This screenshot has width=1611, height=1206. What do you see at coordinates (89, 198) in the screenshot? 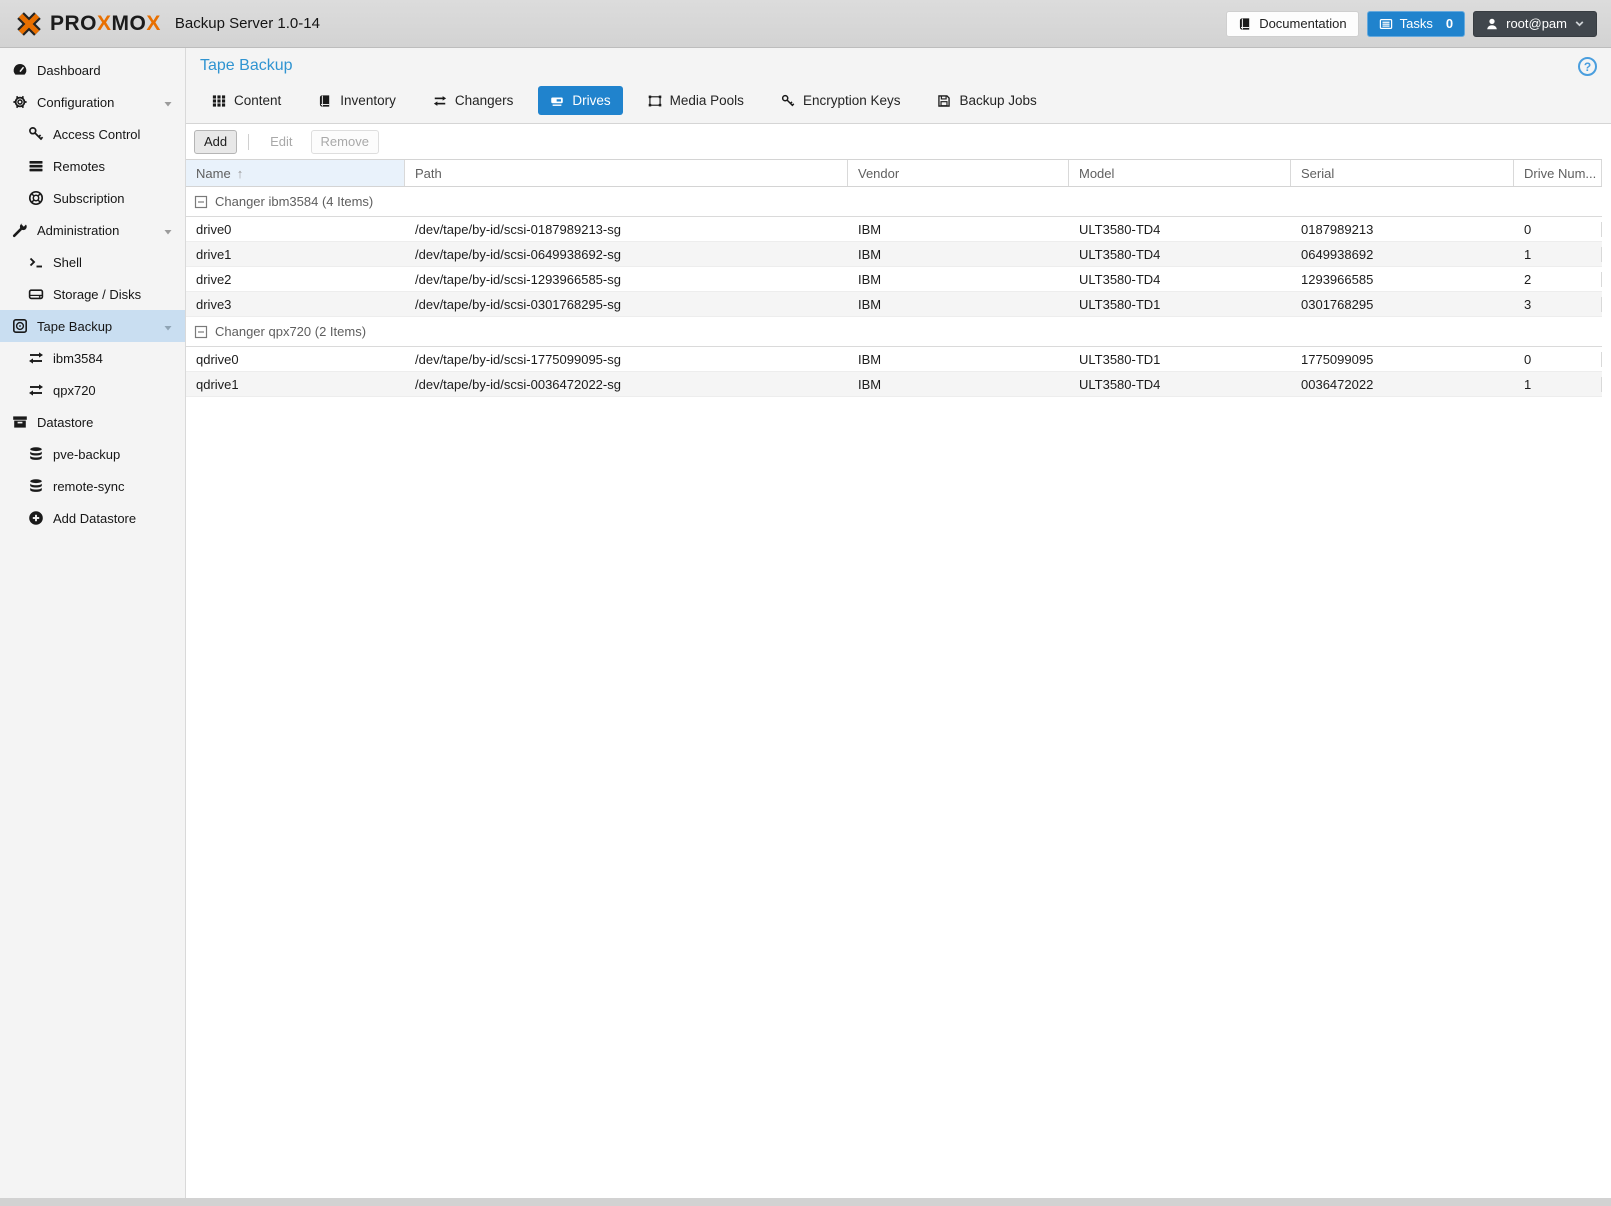
I see `sidebar-item-label: Subscription` at bounding box center [89, 198].